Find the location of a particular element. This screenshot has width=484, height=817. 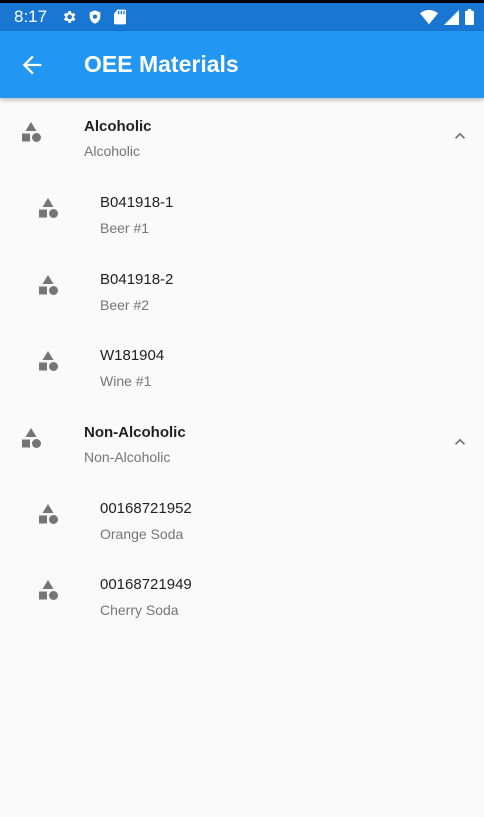

item-subtitle: Cherry Soda is located at coordinates (139, 610).